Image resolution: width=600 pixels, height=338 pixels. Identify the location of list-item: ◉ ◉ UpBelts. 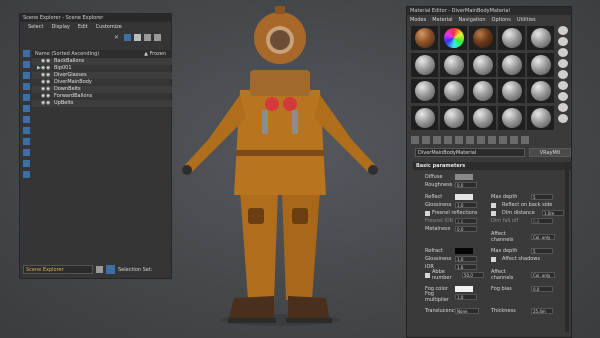
(102, 103).